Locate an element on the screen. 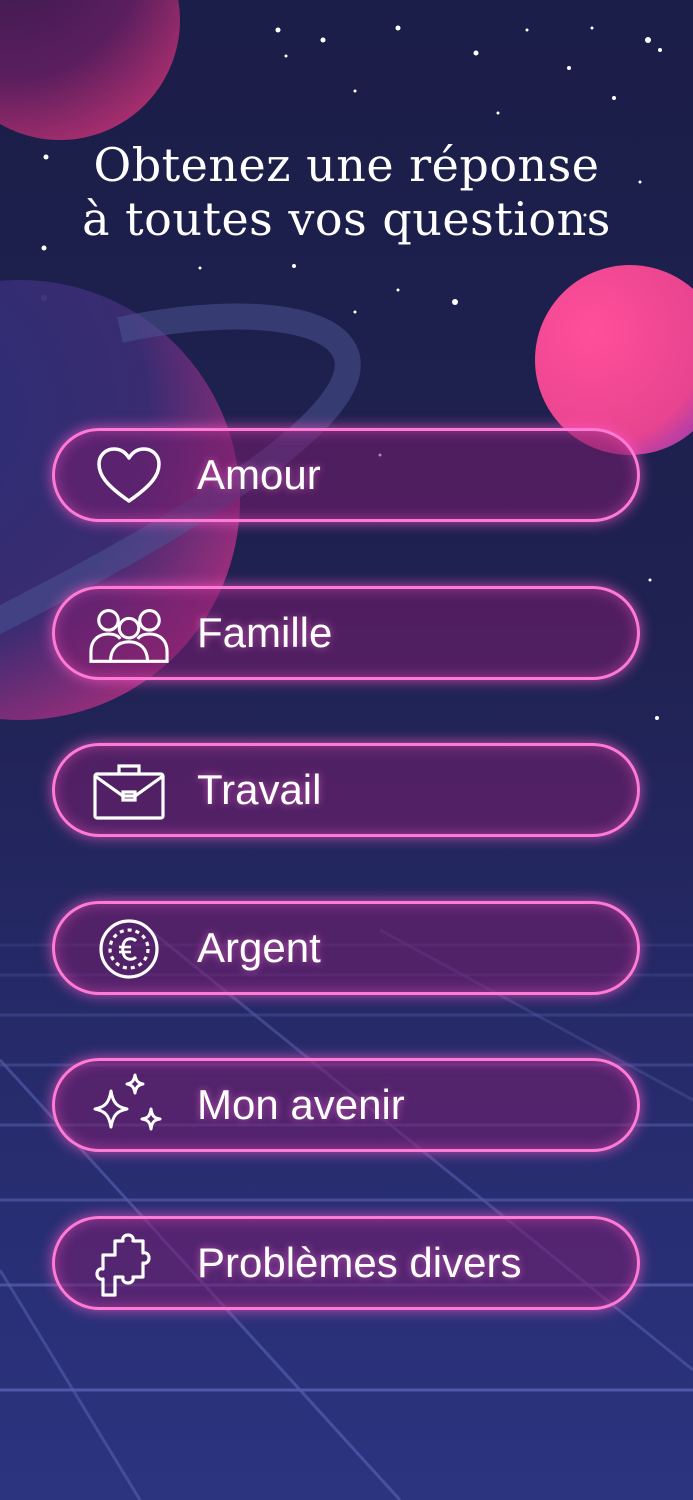 The image size is (693, 1500). title-line-2: à toutes vos questions is located at coordinates (346, 219).